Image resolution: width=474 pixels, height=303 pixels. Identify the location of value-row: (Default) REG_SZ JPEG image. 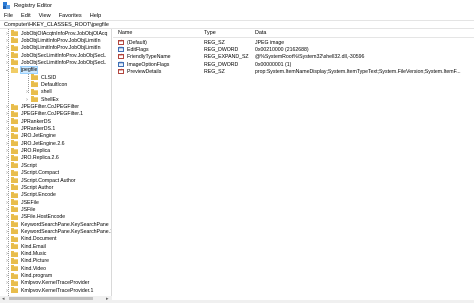
(293, 43).